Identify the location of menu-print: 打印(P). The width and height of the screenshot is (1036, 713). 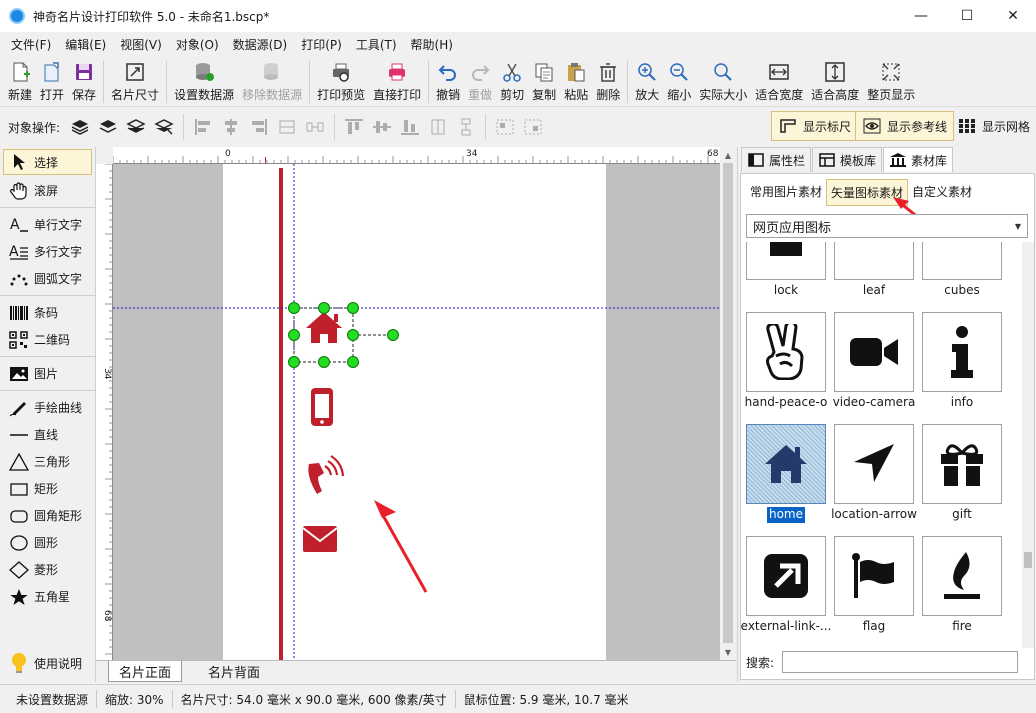
(321, 44).